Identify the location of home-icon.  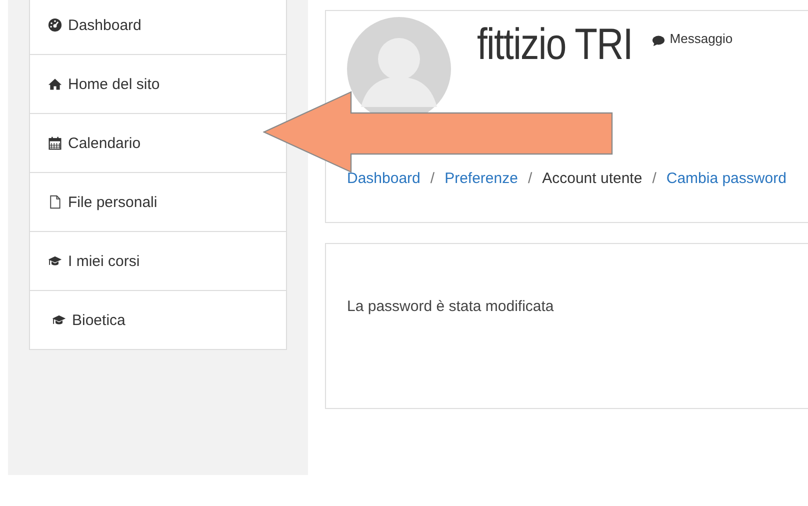
(55, 84).